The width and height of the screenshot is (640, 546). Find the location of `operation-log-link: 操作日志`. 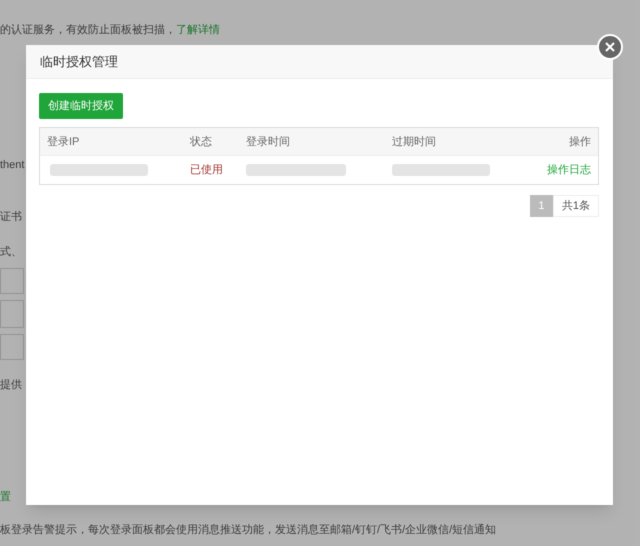

operation-log-link: 操作日志 is located at coordinates (569, 170).